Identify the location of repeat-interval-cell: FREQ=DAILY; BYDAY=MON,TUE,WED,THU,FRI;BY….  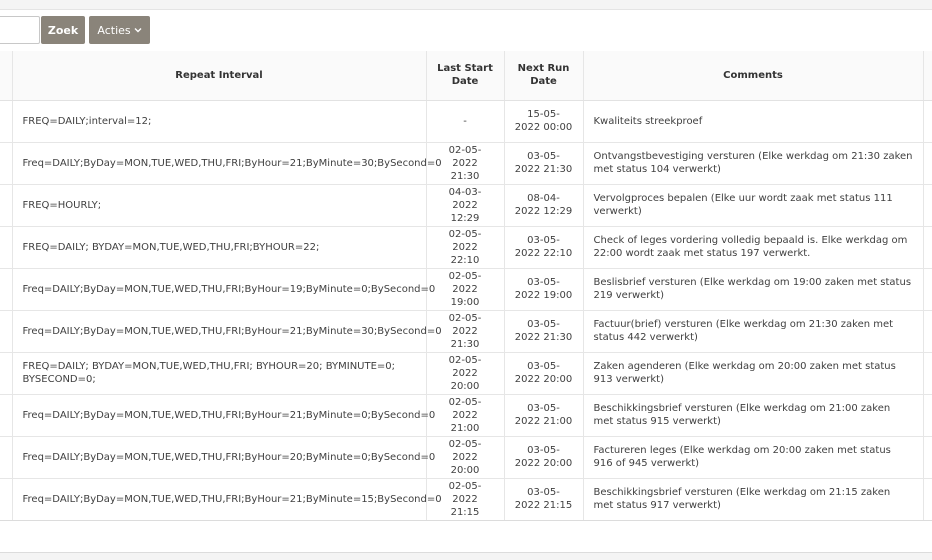
(219, 247).